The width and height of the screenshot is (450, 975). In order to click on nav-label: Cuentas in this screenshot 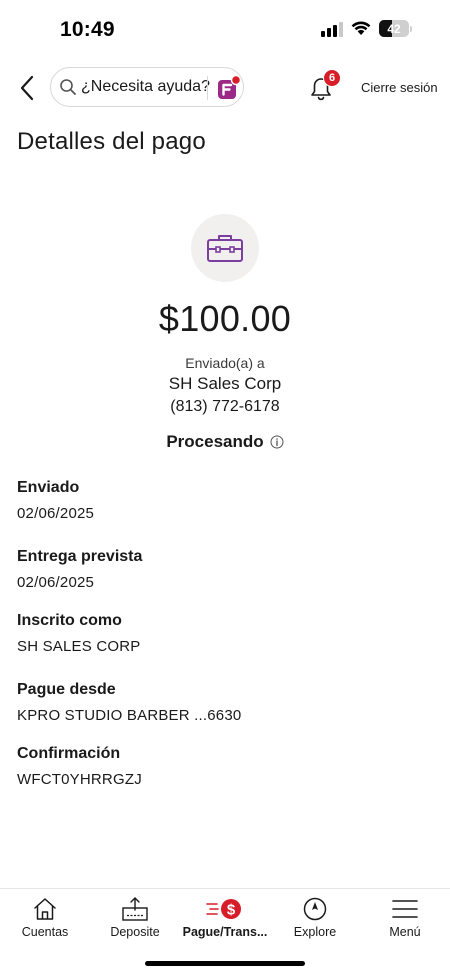, I will do `click(45, 932)`.